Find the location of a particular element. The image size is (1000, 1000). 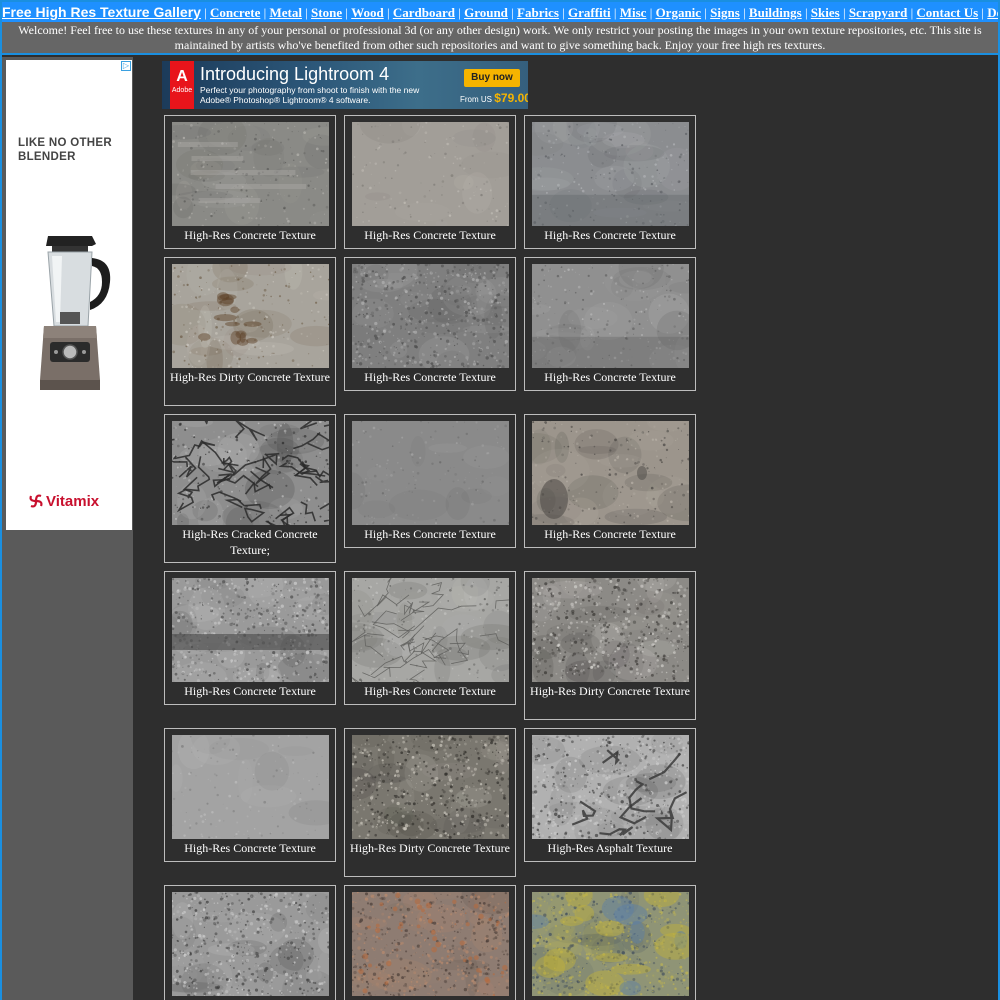

texture-card: High-Res Cracked Concrete Texture; is located at coordinates (250, 488).